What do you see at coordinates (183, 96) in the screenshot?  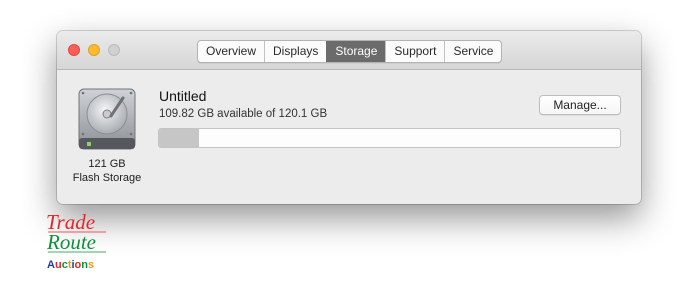 I see `volume-name: Untitled` at bounding box center [183, 96].